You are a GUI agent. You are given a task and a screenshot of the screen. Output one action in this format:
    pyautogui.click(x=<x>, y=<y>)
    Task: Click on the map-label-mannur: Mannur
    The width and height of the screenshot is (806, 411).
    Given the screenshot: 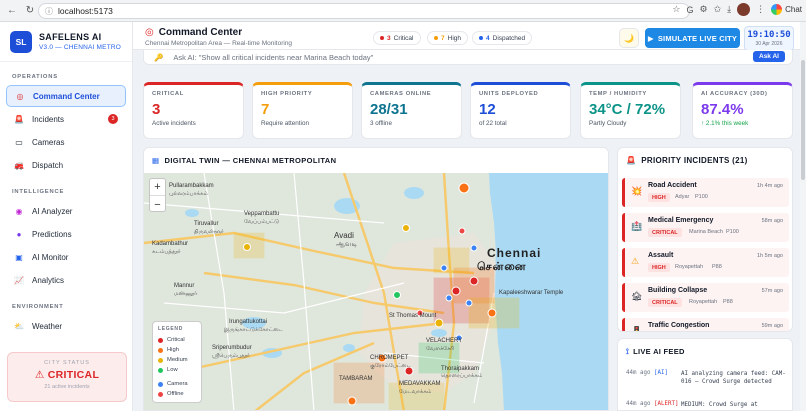 What is the action you would take?
    pyautogui.click(x=184, y=286)
    